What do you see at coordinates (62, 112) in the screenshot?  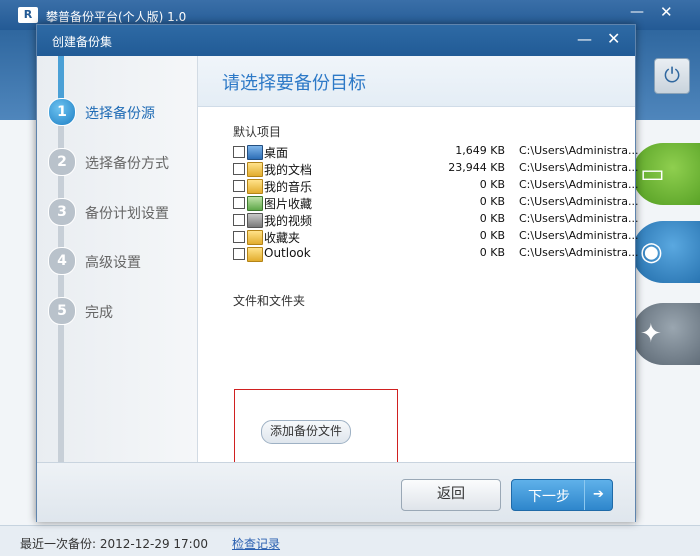 I see `step-number: 1` at bounding box center [62, 112].